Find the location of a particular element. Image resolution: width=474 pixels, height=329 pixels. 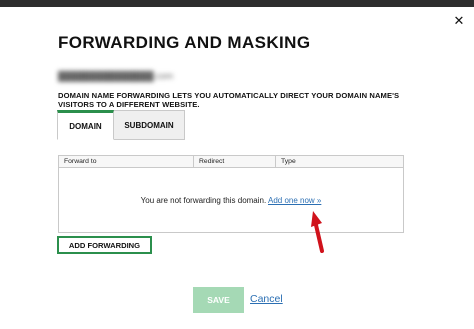

table-header: Forward to Redirect Type is located at coordinates (231, 162).